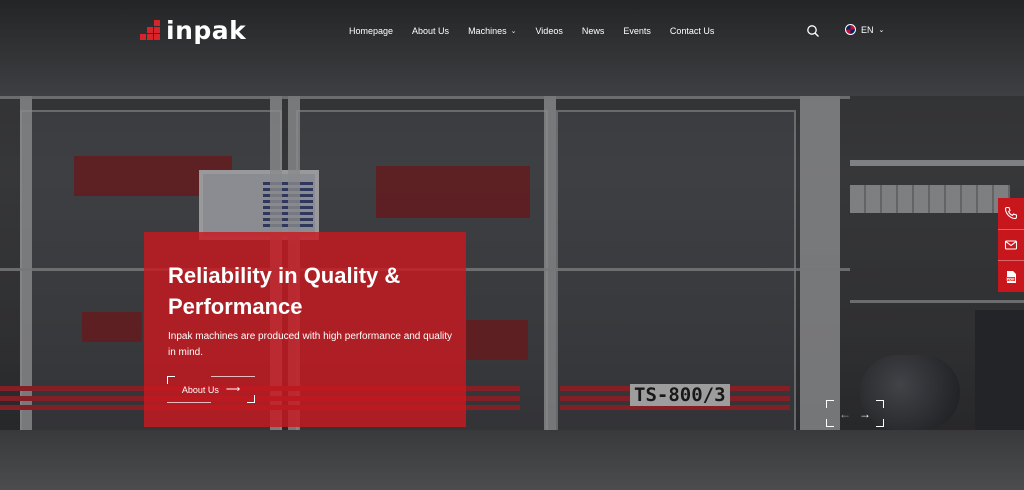 This screenshot has height=490, width=1024. I want to click on nav-item-label: News, so click(593, 31).